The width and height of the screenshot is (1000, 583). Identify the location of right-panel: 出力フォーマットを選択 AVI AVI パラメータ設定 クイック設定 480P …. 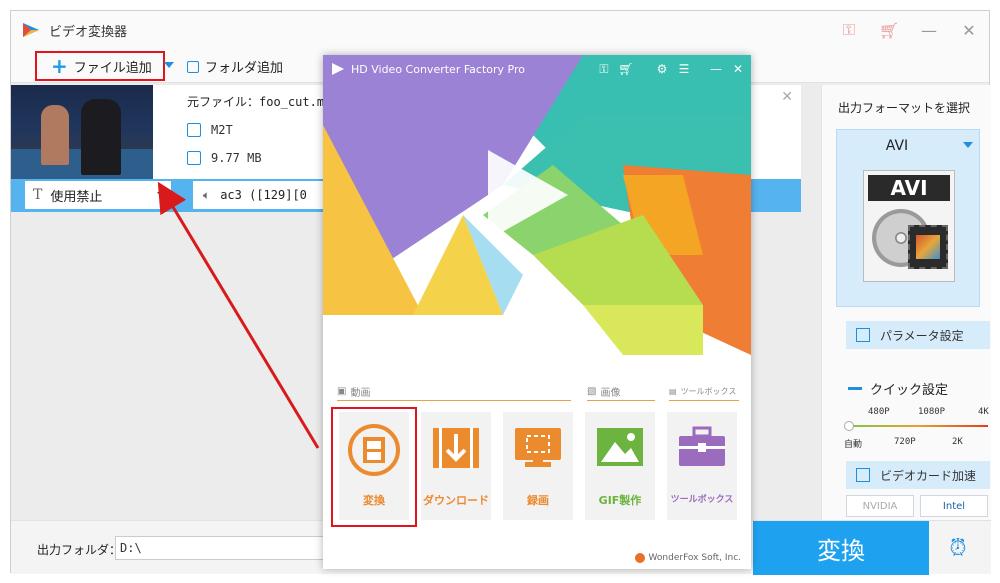
(906, 305).